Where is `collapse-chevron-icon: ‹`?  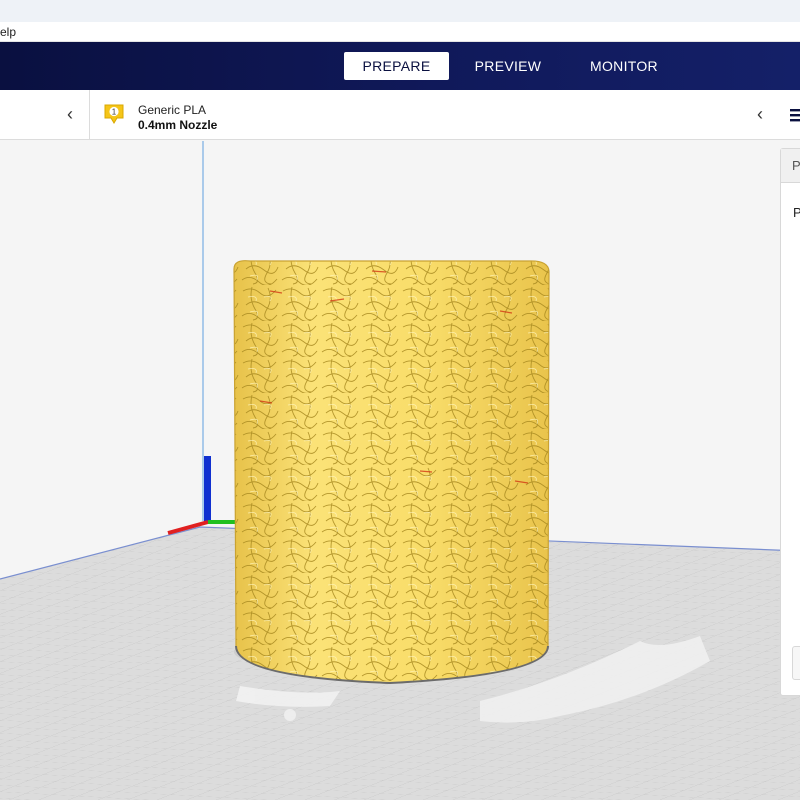 collapse-chevron-icon: ‹ is located at coordinates (760, 114).